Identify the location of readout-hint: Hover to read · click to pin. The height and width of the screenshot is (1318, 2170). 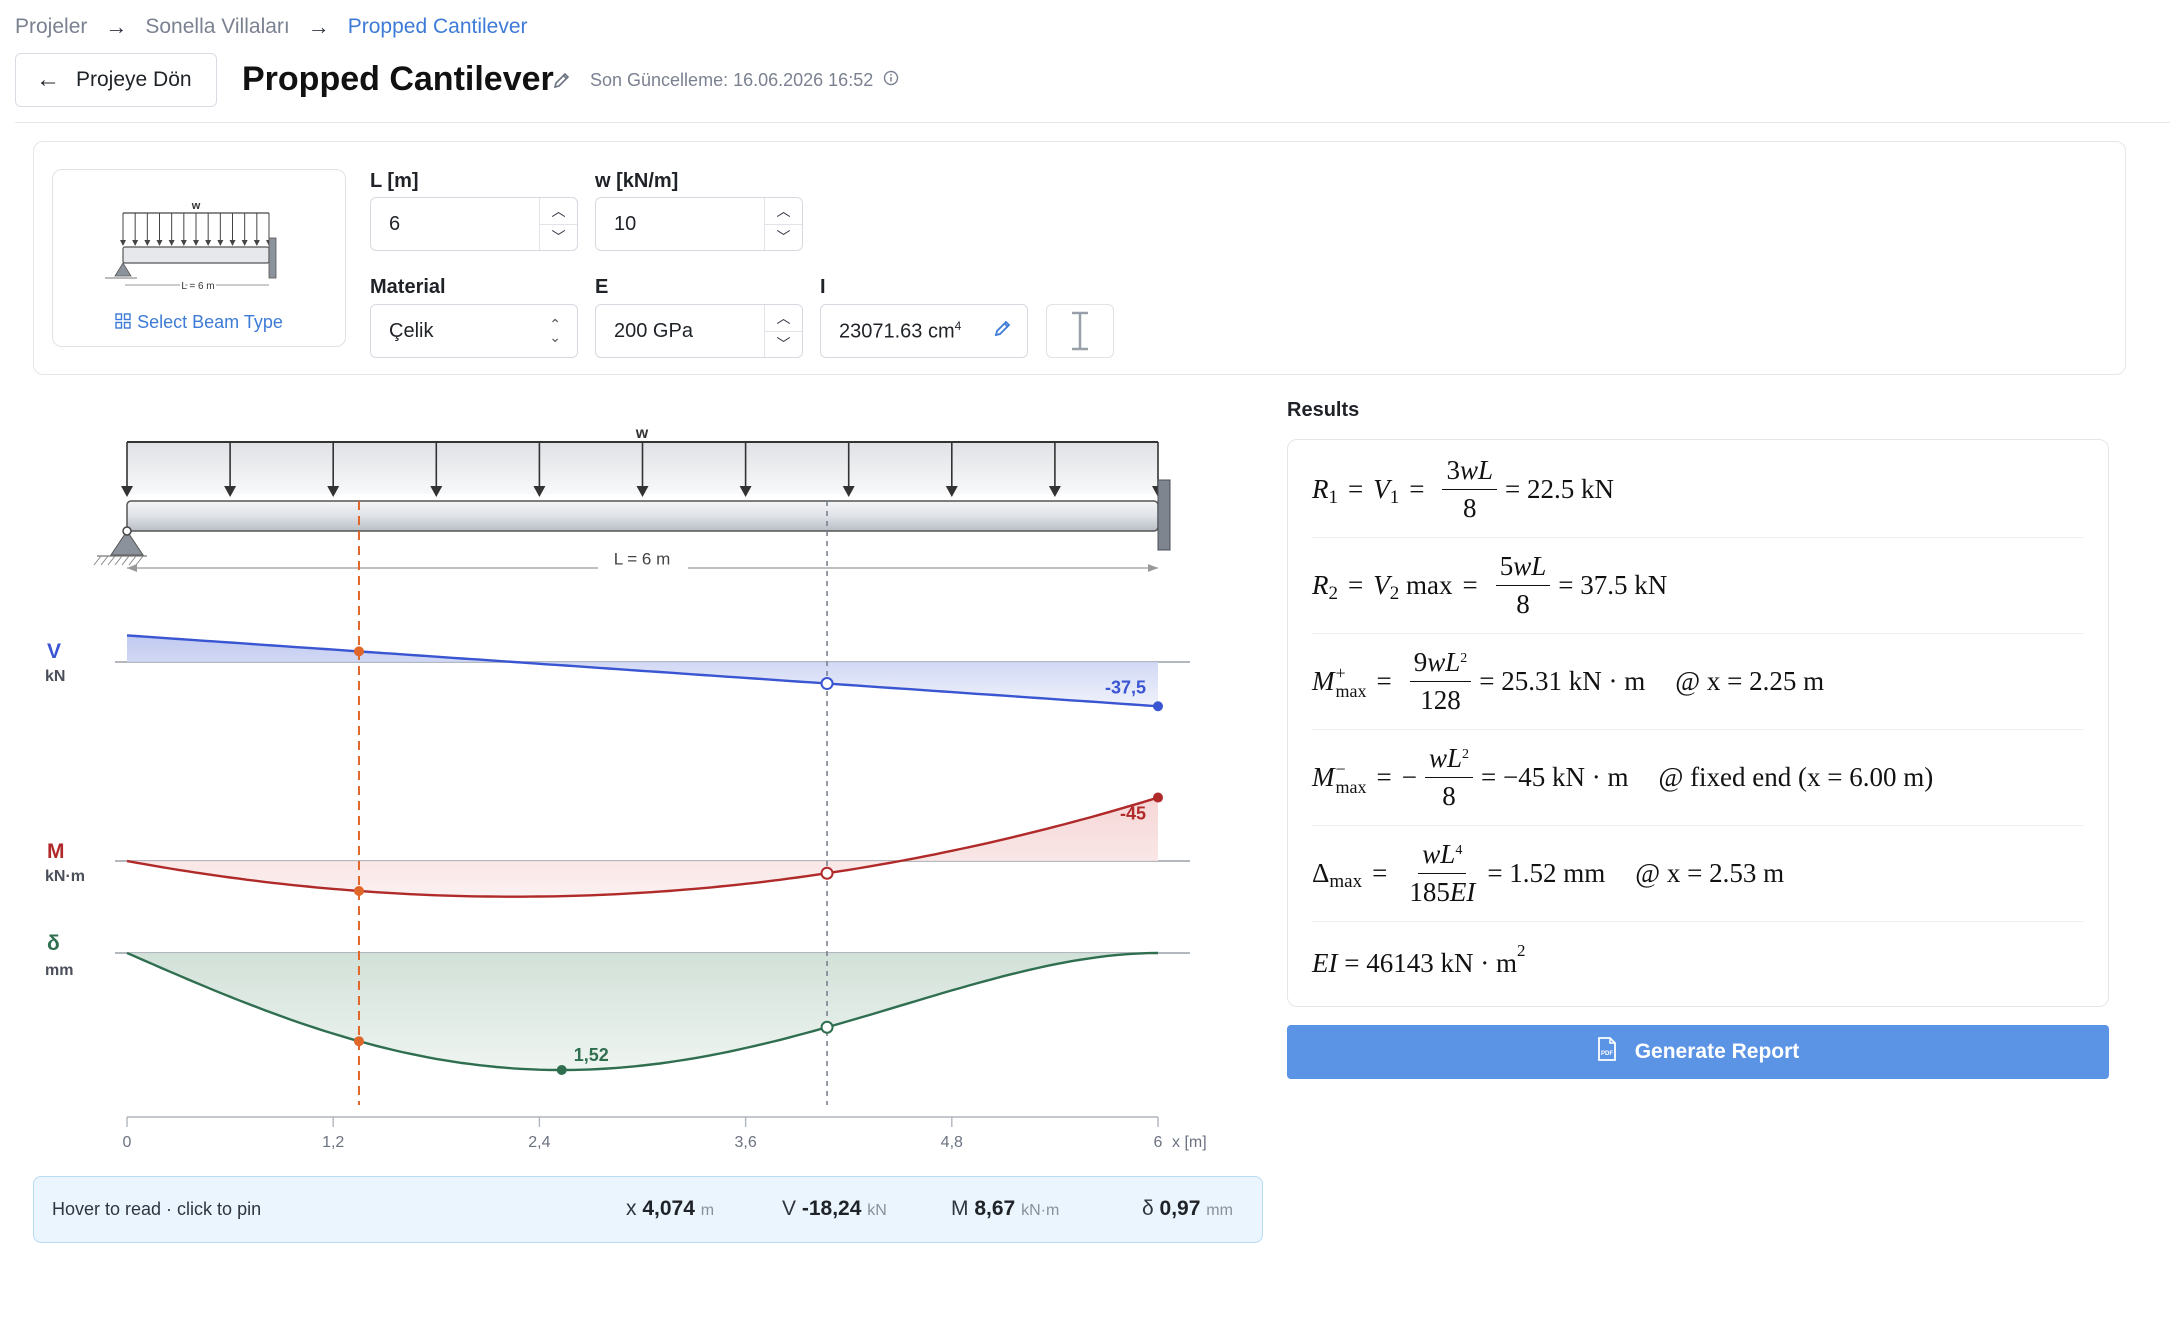
(157, 1209).